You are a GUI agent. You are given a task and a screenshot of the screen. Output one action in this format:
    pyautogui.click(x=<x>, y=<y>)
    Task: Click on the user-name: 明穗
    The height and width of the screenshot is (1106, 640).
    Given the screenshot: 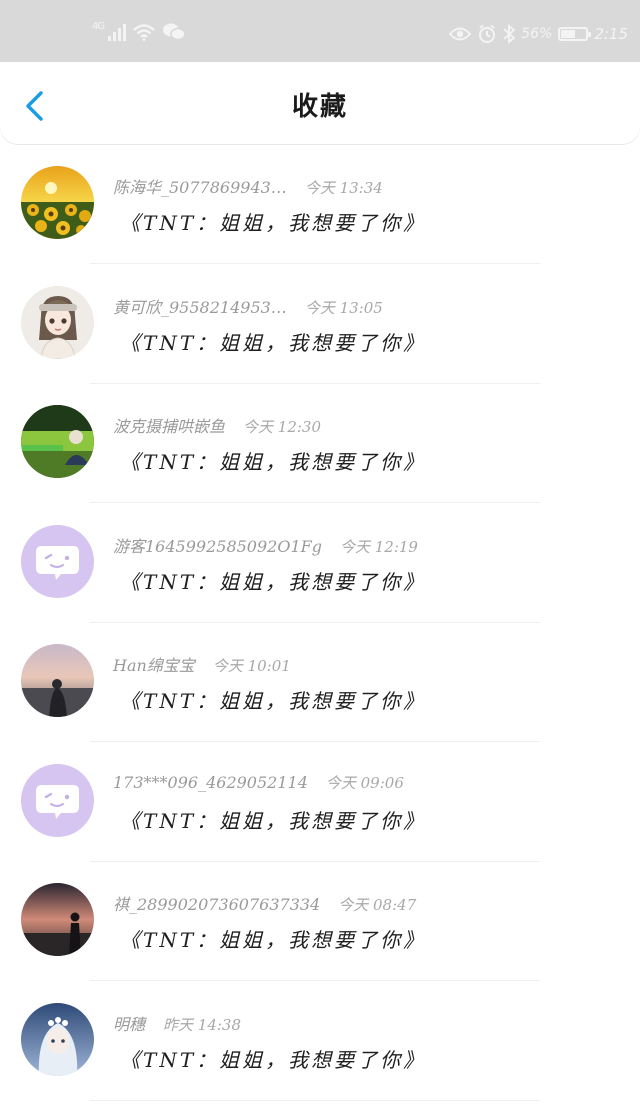 What is the action you would take?
    pyautogui.click(x=129, y=1024)
    